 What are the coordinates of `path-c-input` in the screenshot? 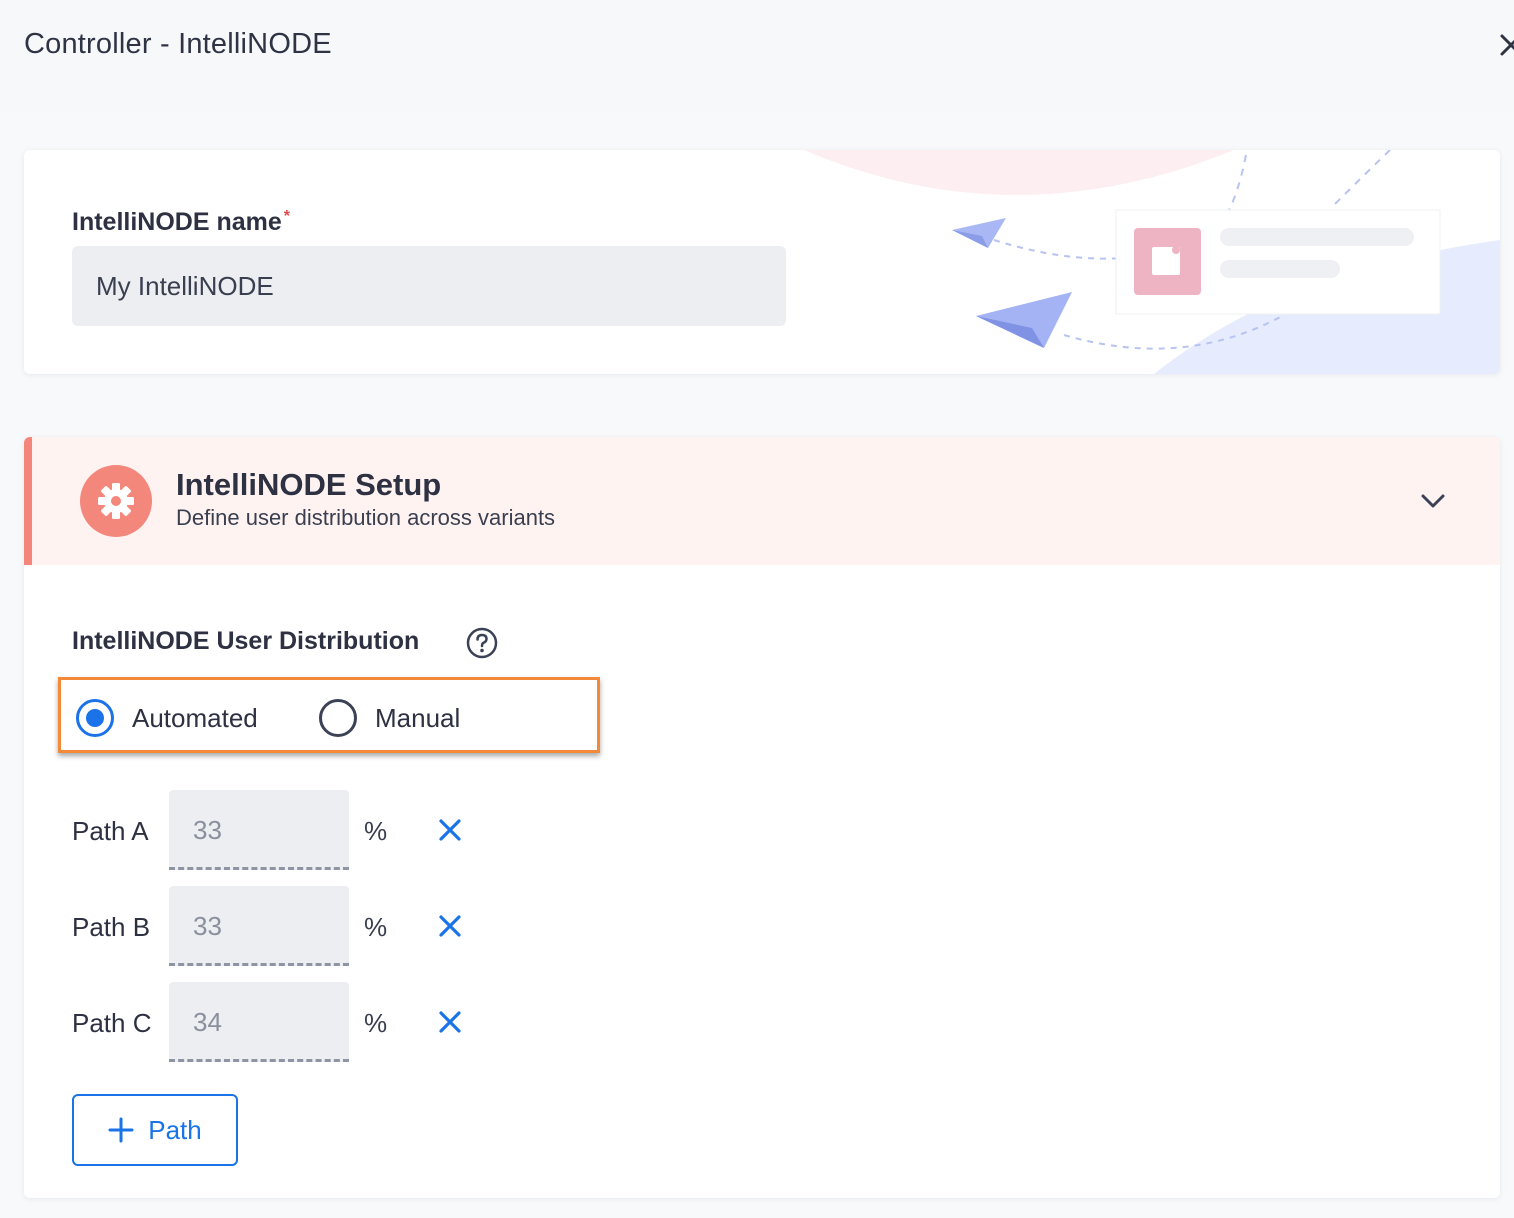 It's located at (259, 1022).